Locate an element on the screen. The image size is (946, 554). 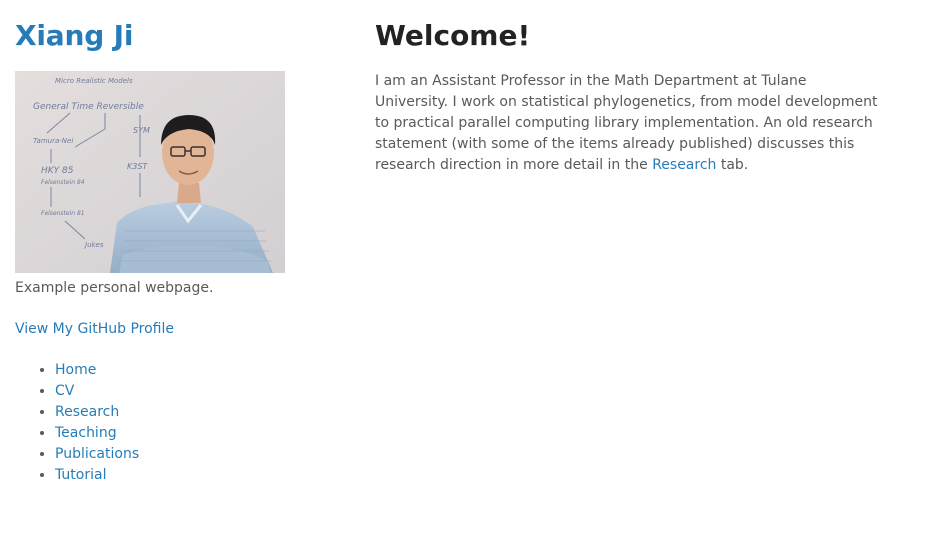
svg-text: General Time Reversible is located at coordinates (88, 107).